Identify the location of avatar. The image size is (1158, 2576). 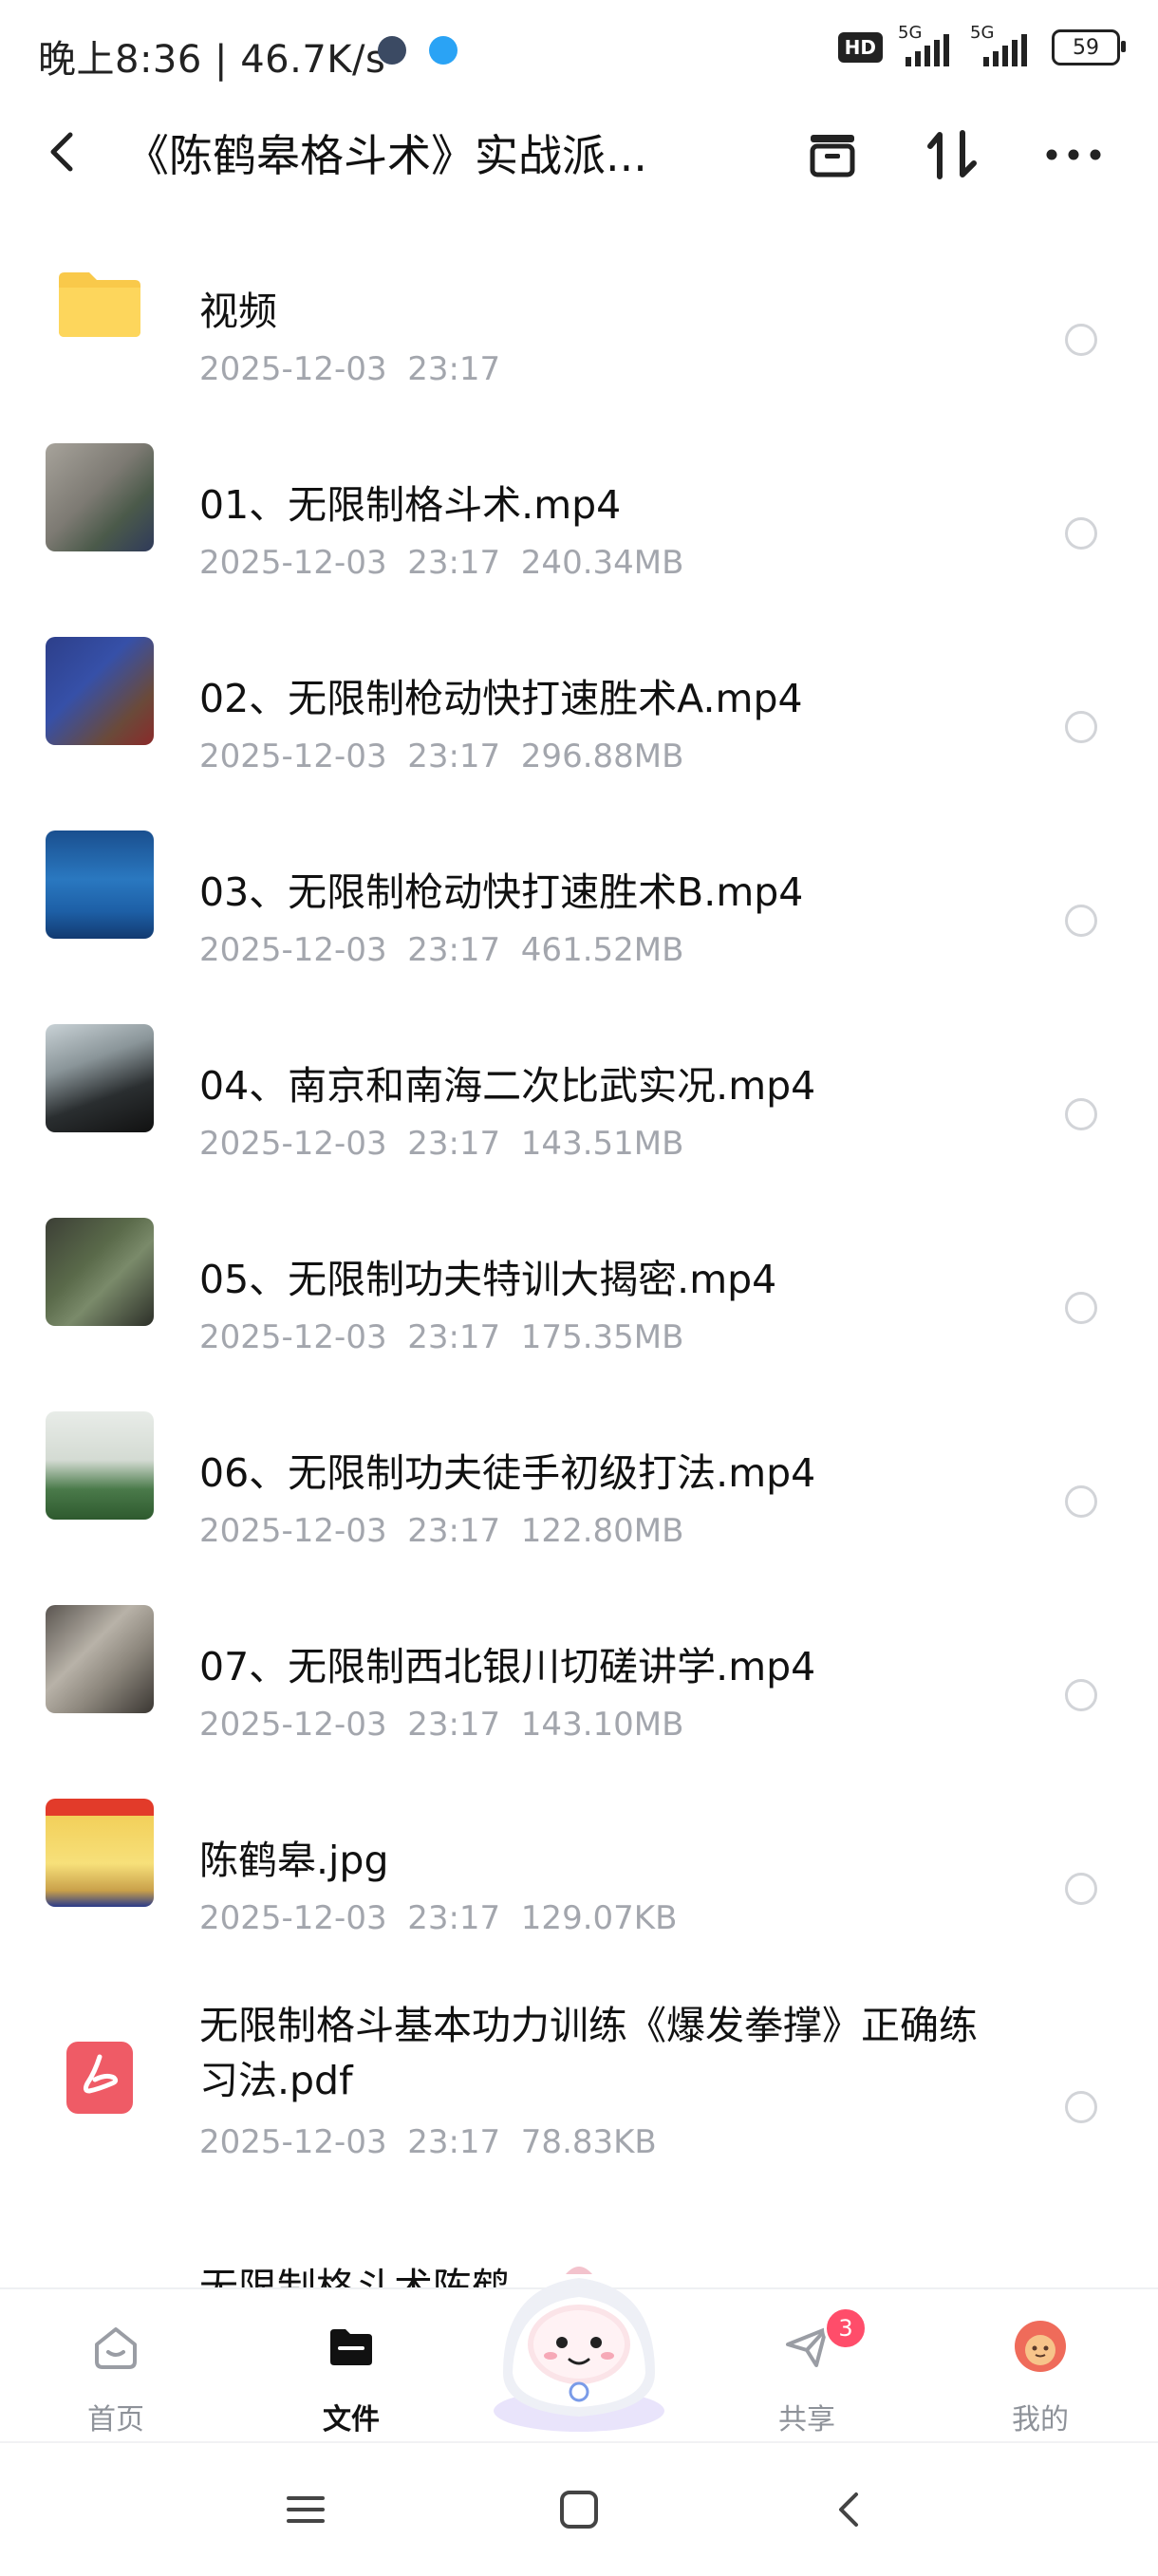
(1040, 2347).